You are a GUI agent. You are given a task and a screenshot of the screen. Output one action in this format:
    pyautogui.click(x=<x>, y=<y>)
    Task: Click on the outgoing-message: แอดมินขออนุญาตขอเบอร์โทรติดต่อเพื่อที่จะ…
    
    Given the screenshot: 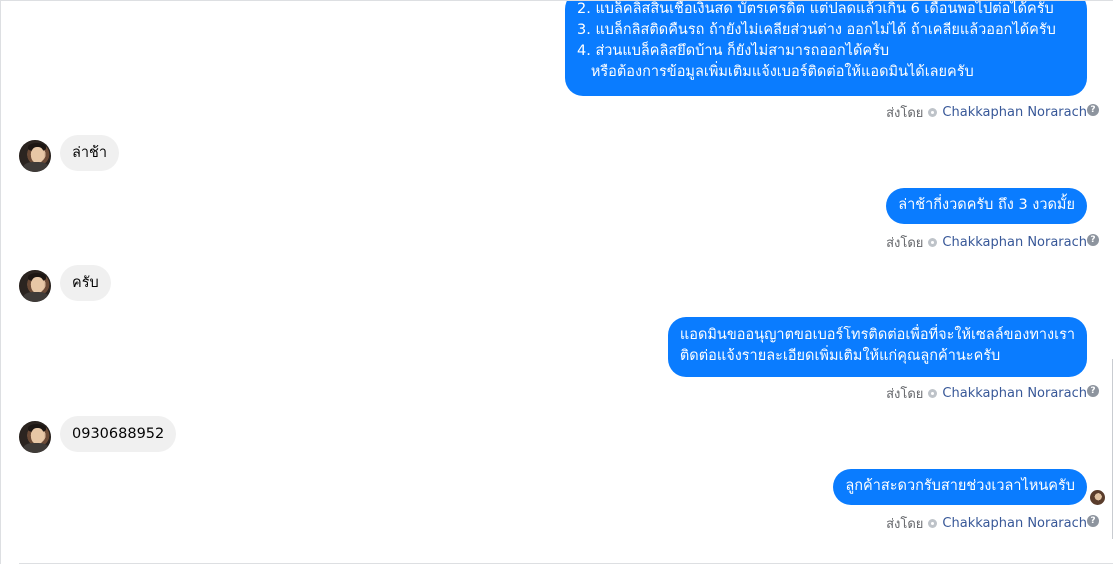 What is the action you would take?
    pyautogui.click(x=877, y=347)
    